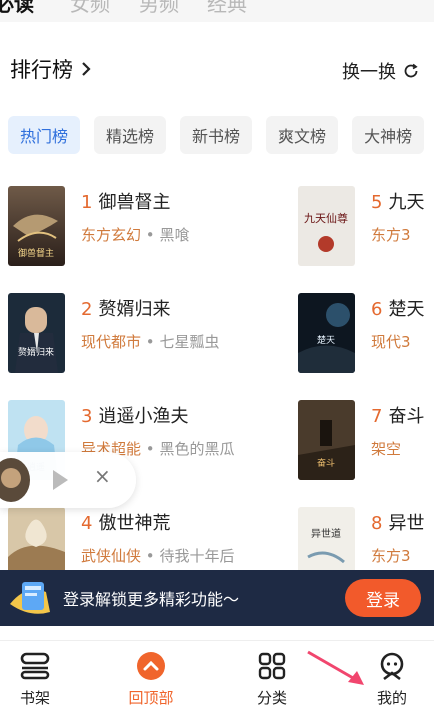  I want to click on close-icon: ×, so click(102, 476).